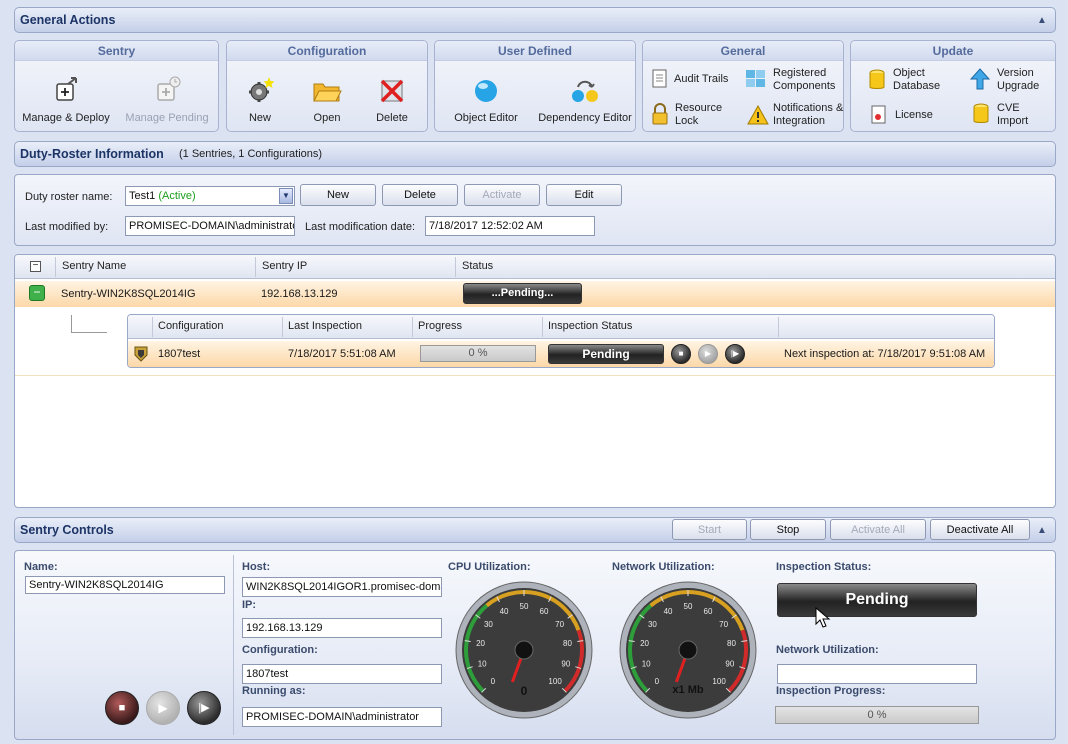 The height and width of the screenshot is (744, 1068). I want to click on stop-button: Stop, so click(788, 529).